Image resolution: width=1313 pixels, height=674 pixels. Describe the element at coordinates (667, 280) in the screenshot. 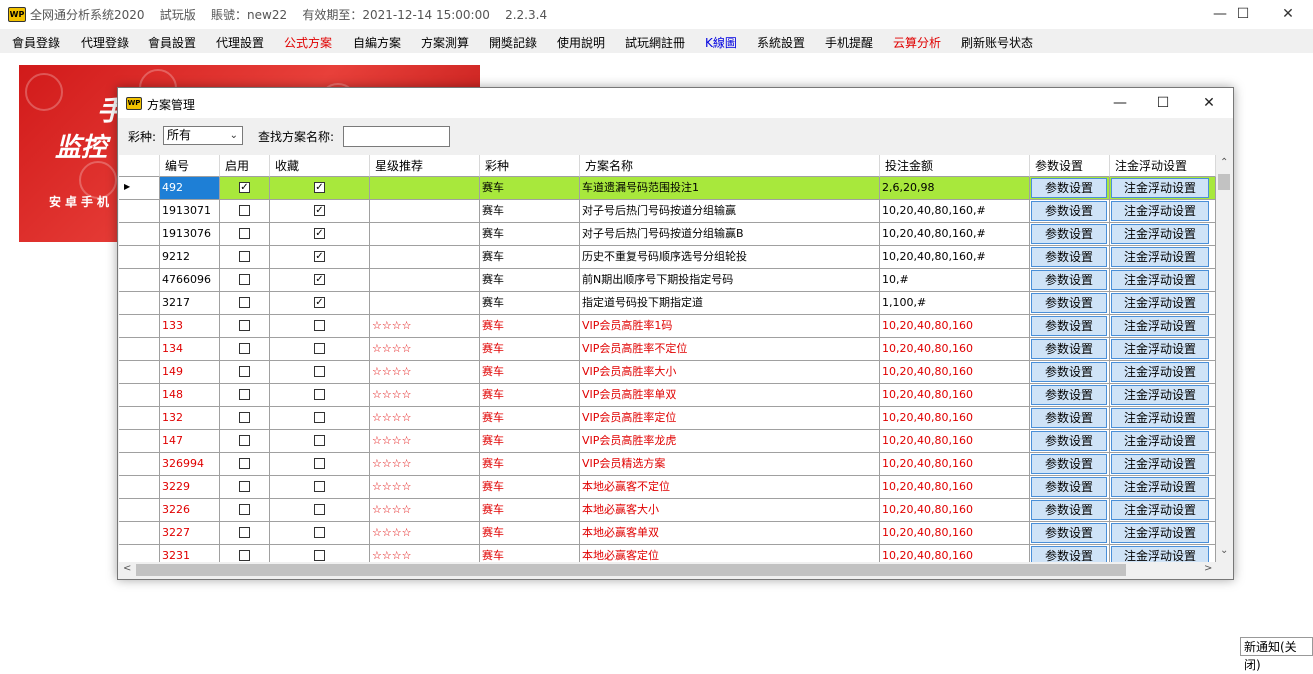

I see `table-row: 4766096 ✓ 赛车 前N期出顺序号下期投指定号码 10,# 参数设置 注金浮动设置` at that location.